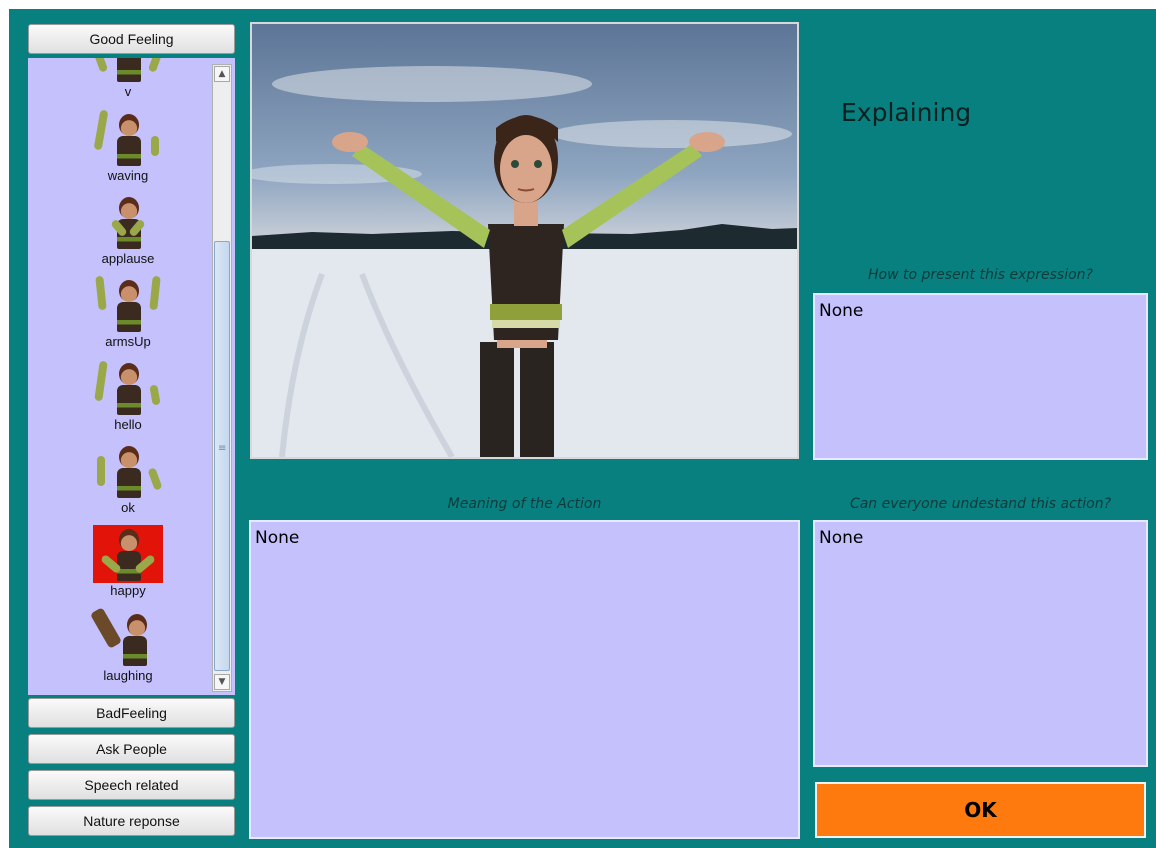 The image size is (1156, 848). What do you see at coordinates (980, 376) in the screenshot?
I see `present-field: None` at bounding box center [980, 376].